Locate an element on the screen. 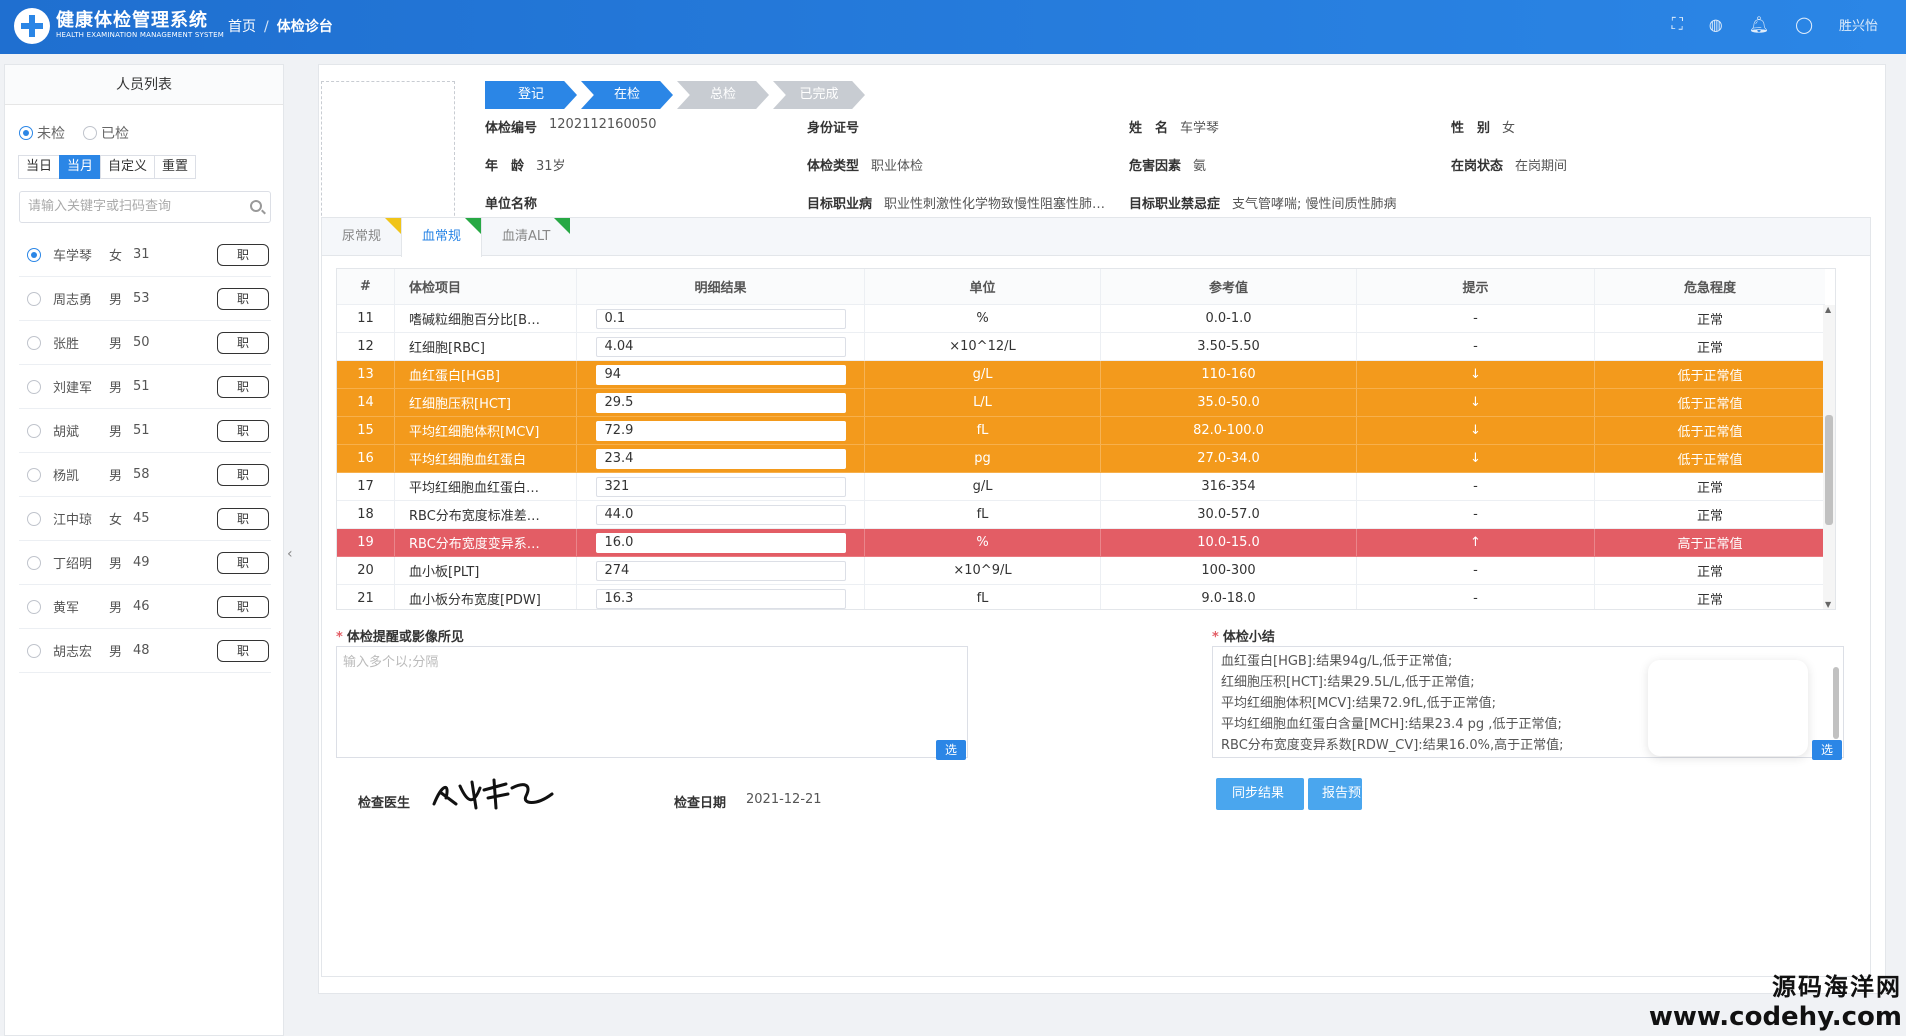 Image resolution: width=1906 pixels, height=1036 pixels. table-row: 19 RBC分布宽度变异系… 16.0% 10.0-15.0 ↑ 高于正常值 is located at coordinates (1081, 543).